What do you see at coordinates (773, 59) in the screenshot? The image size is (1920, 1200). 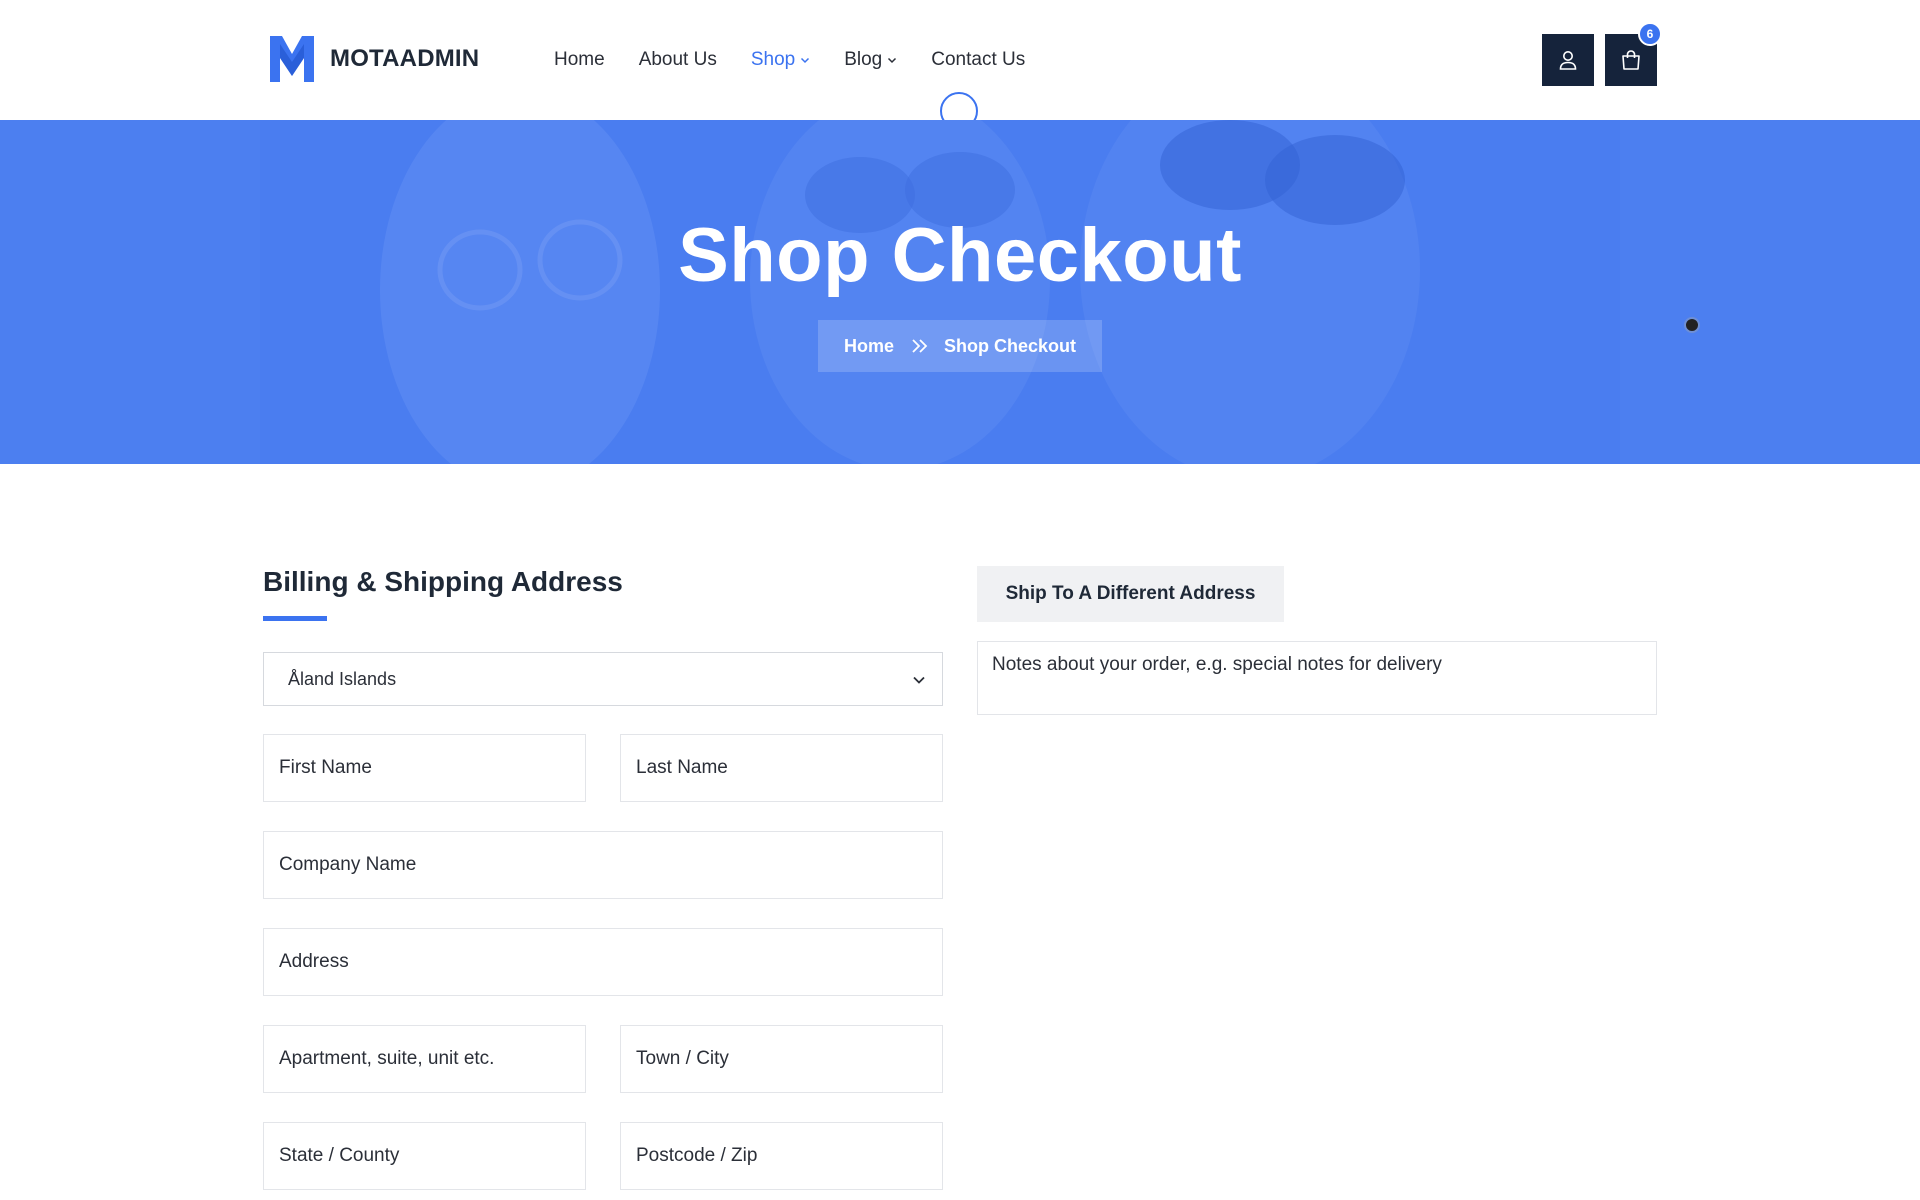 I see `nav-item-label: Shop` at bounding box center [773, 59].